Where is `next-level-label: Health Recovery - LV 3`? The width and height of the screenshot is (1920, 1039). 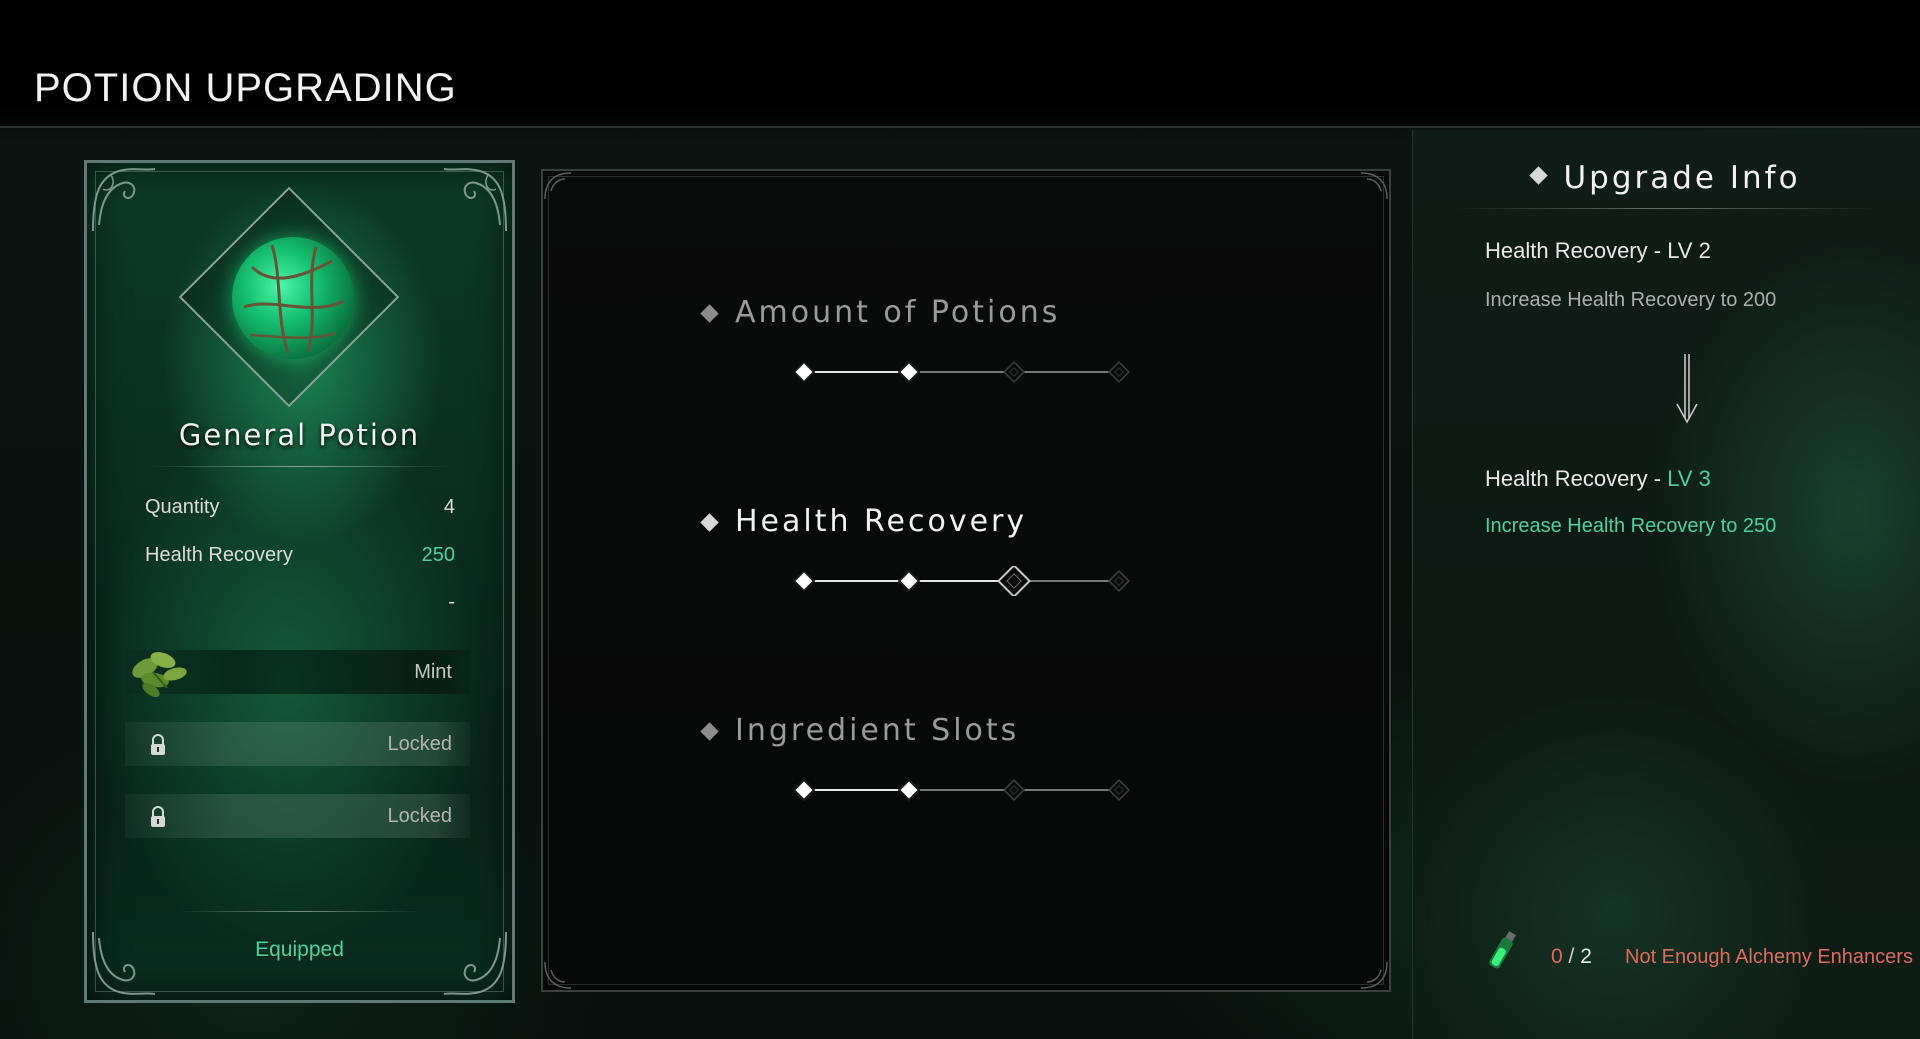 next-level-label: Health Recovery - LV 3 is located at coordinates (1598, 478).